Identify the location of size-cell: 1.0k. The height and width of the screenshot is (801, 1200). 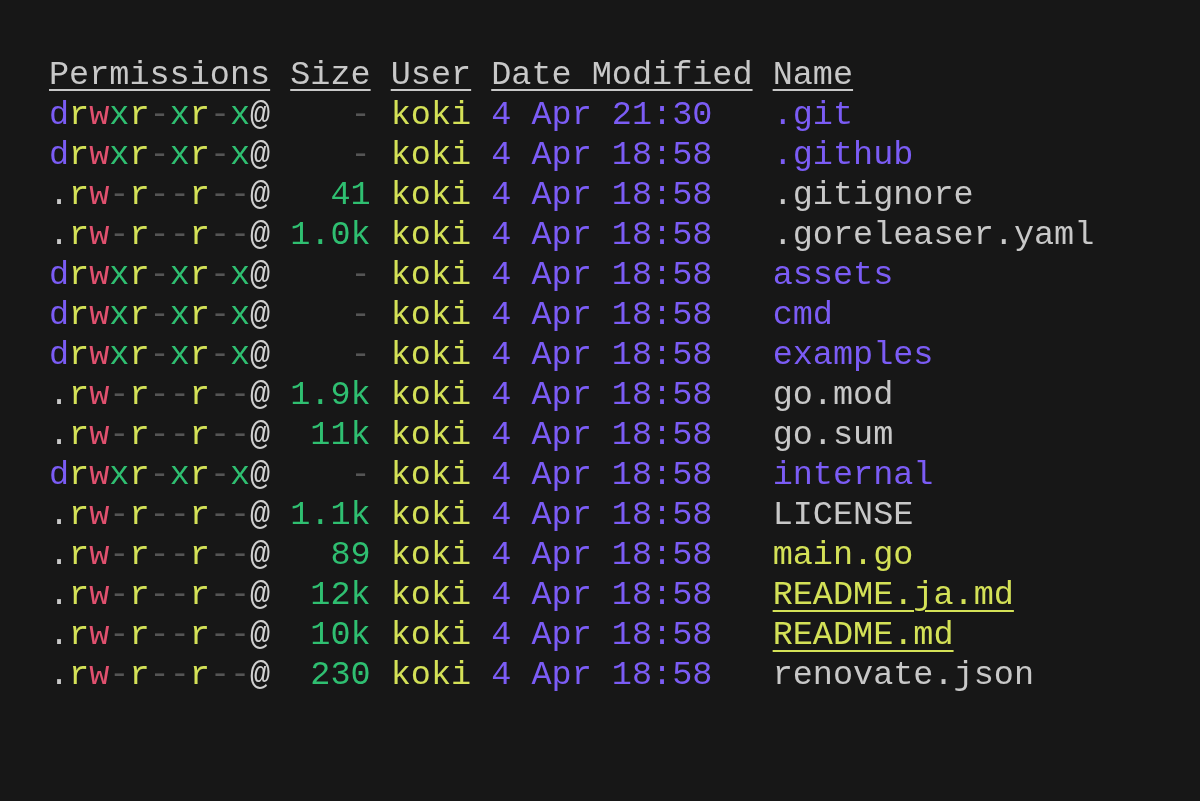
(330, 235).